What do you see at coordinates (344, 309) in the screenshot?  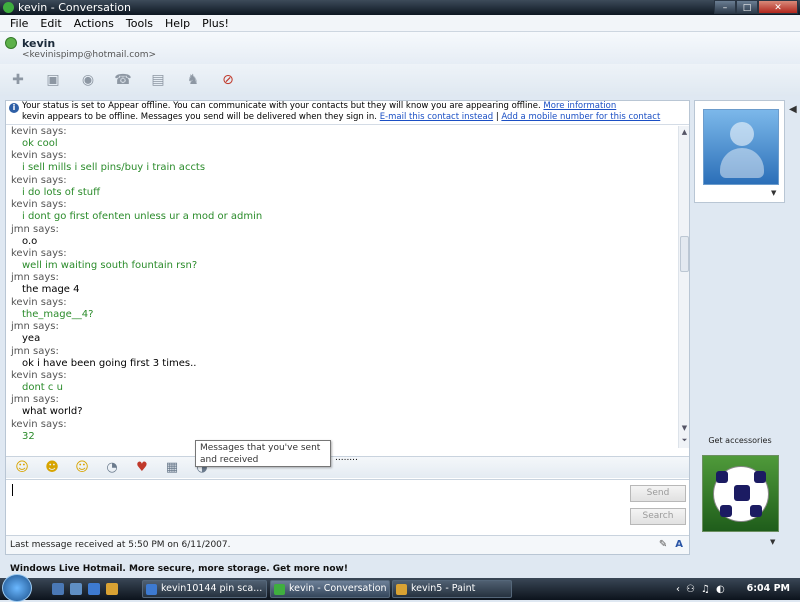 I see `chat-message: kevin says: the_mage__4?` at bounding box center [344, 309].